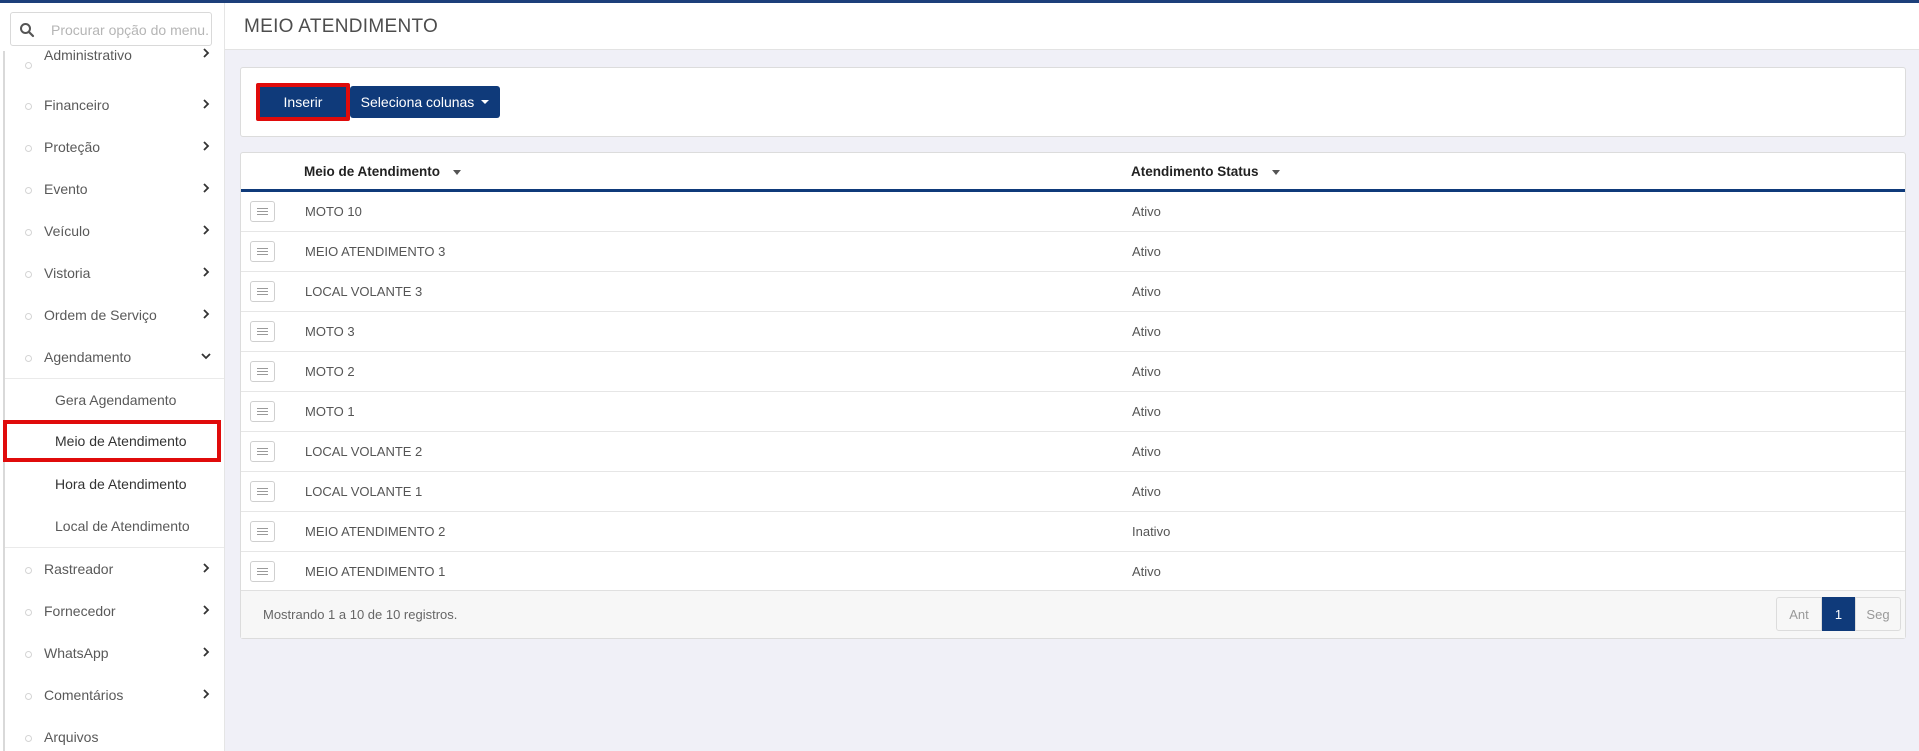 The height and width of the screenshot is (751, 1919). I want to click on submenu-item-label: Meio de Atendimento, so click(121, 441).